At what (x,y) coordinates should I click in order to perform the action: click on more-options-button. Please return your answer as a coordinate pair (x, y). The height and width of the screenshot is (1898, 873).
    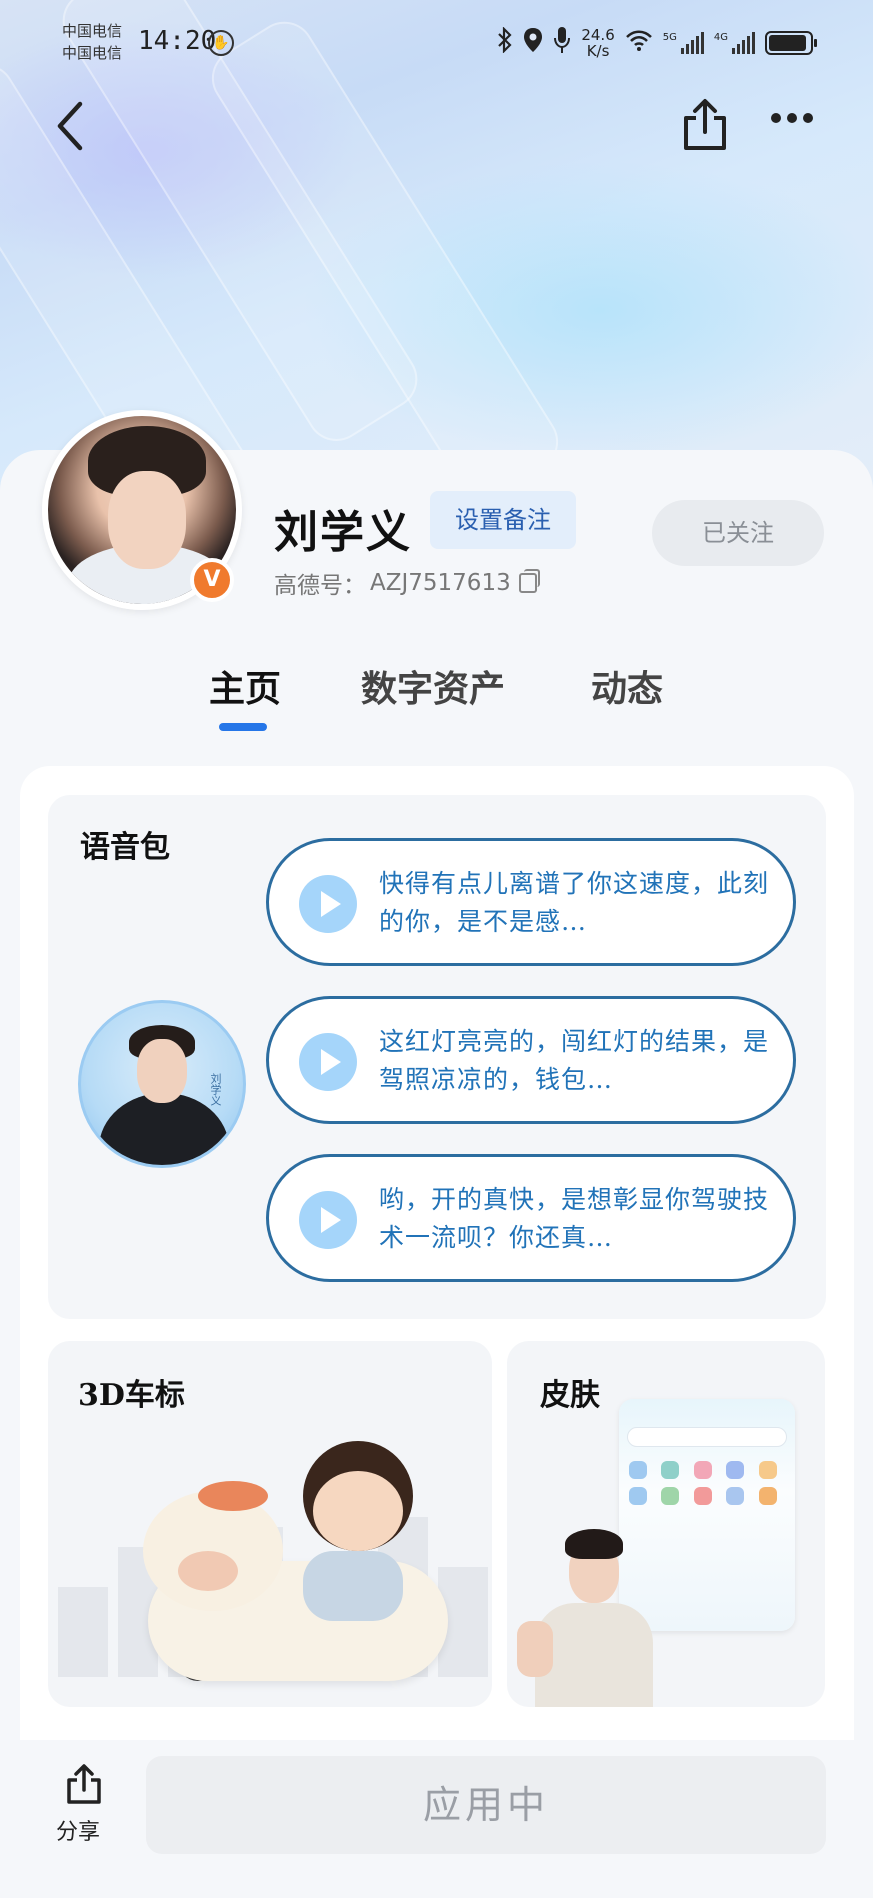
    Looking at the image, I should click on (795, 125).